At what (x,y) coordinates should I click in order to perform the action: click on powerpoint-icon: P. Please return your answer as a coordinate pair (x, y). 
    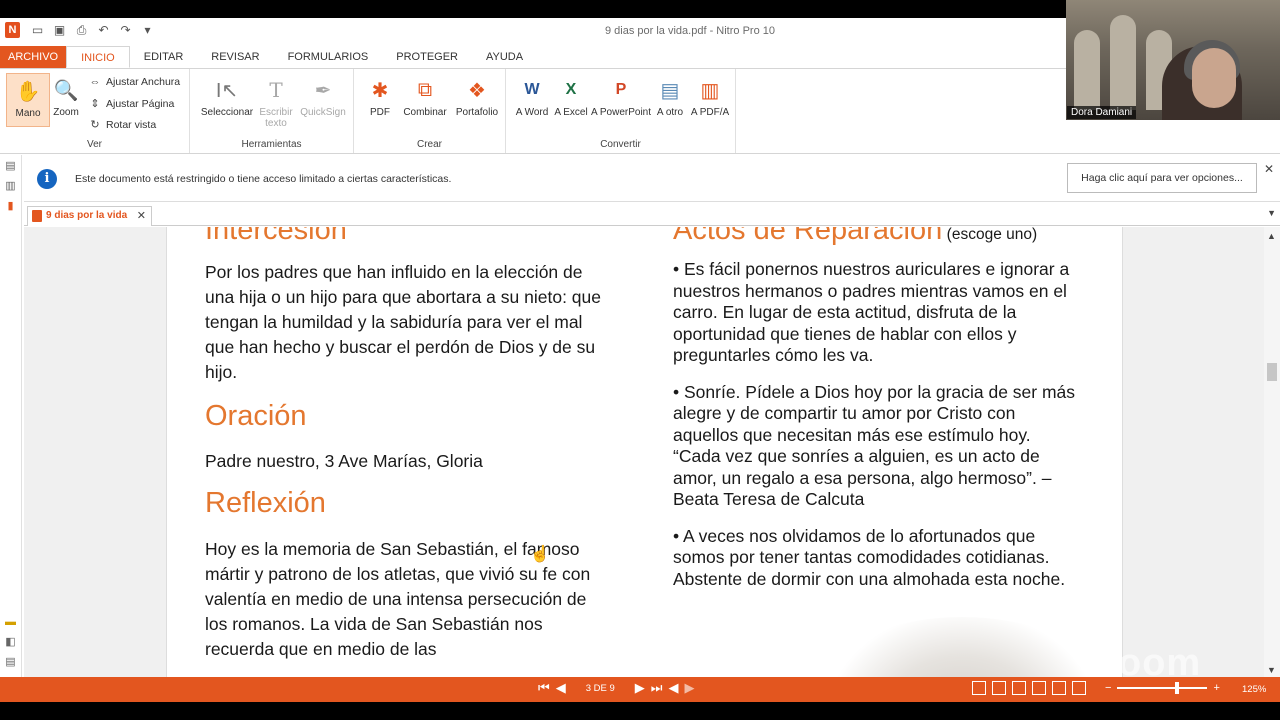
    Looking at the image, I should click on (621, 89).